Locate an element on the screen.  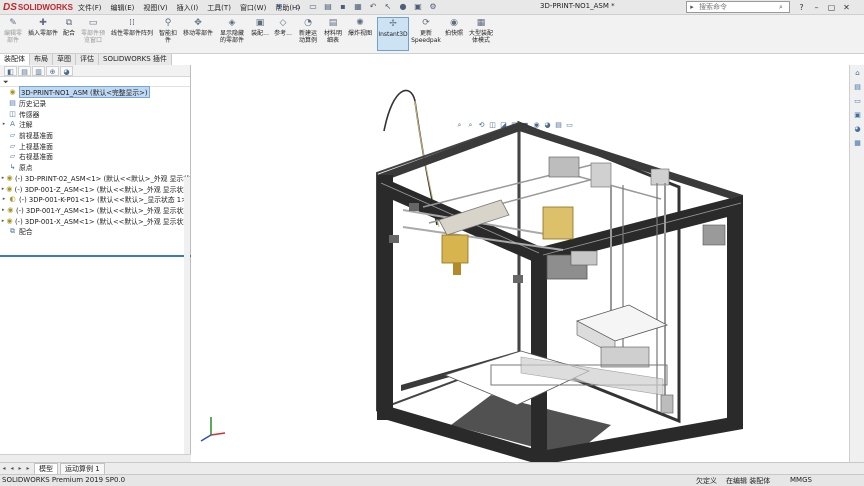
search-input: 搜索命令 is located at coordinates (738, 7).